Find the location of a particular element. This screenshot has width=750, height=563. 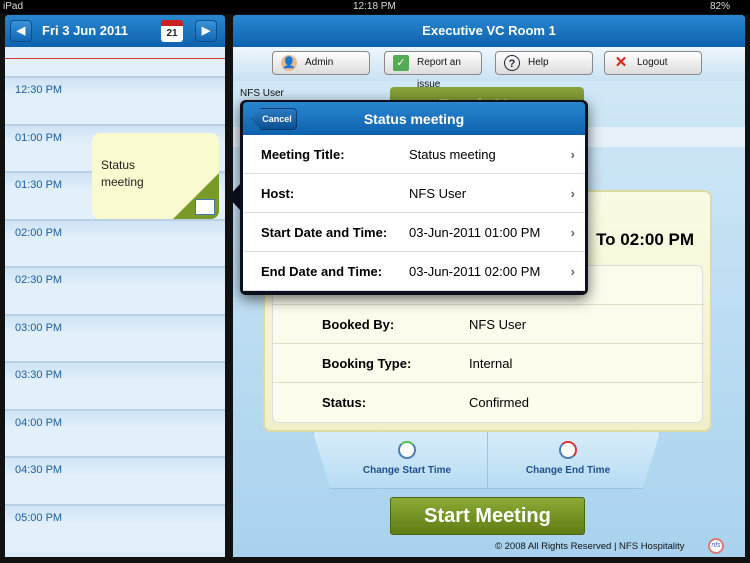

logout-x-icon: ✕ is located at coordinates (621, 62).